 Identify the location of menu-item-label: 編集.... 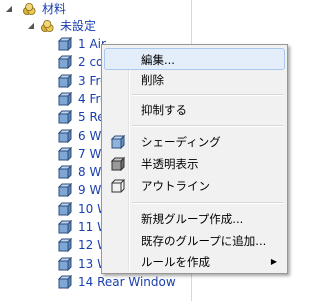
(158, 60).